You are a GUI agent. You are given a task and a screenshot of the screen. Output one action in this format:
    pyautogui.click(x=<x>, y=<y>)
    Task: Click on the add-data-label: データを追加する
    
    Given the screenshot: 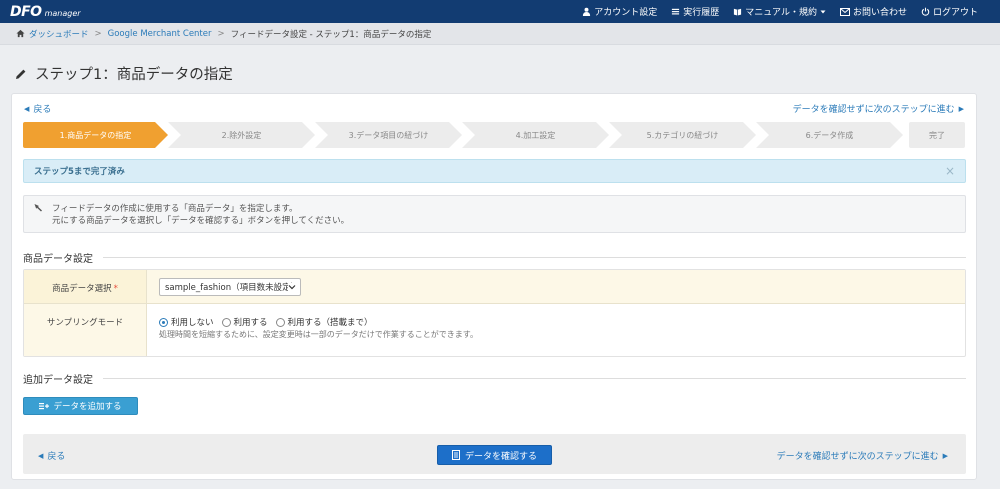 What is the action you would take?
    pyautogui.click(x=87, y=407)
    